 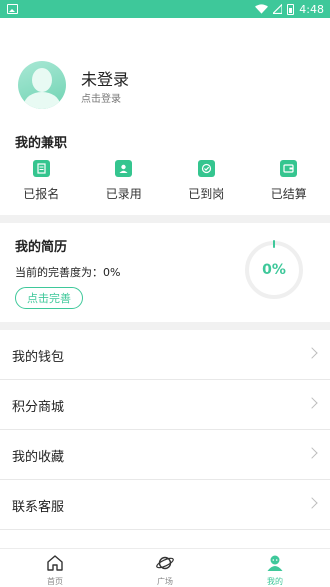 I want to click on document-icon, so click(x=41, y=168).